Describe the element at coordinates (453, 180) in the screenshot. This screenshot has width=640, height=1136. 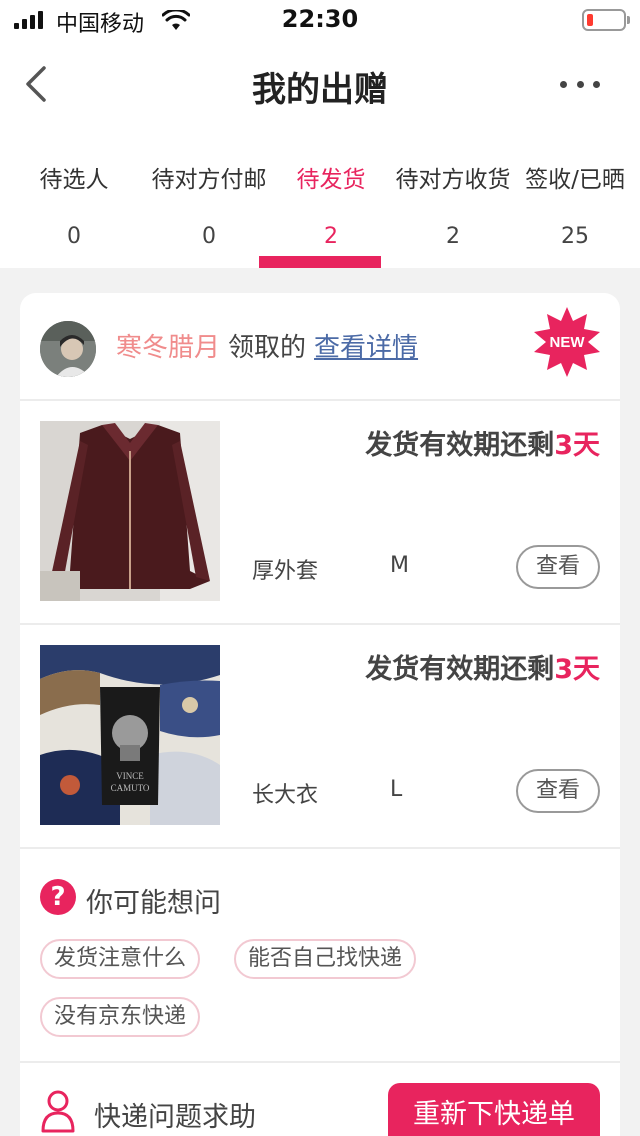
I see `tab-label: 待对方收货` at that location.